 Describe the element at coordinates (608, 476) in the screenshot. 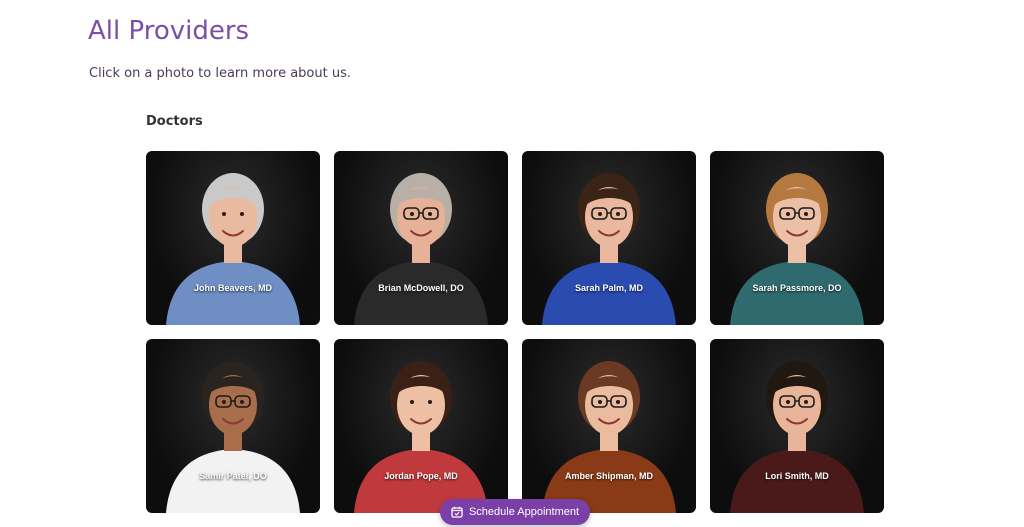

I see `provider-name: Amber Shipman, MD` at that location.